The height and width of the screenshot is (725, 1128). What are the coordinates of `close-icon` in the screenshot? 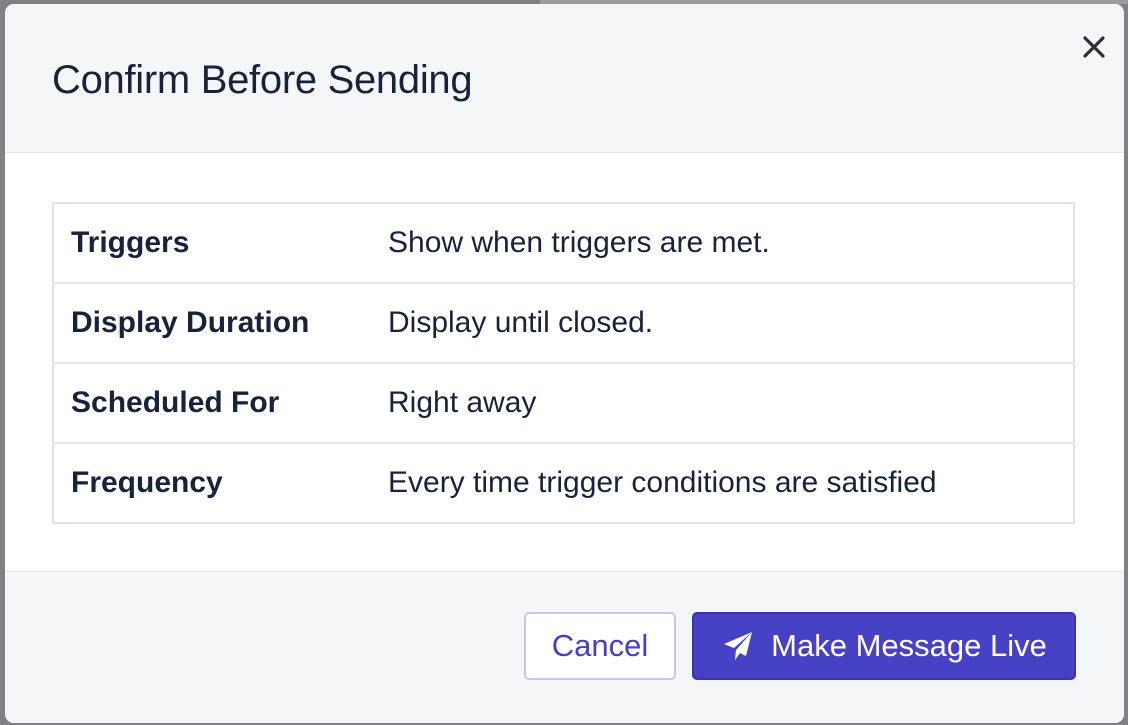 It's located at (1094, 47).